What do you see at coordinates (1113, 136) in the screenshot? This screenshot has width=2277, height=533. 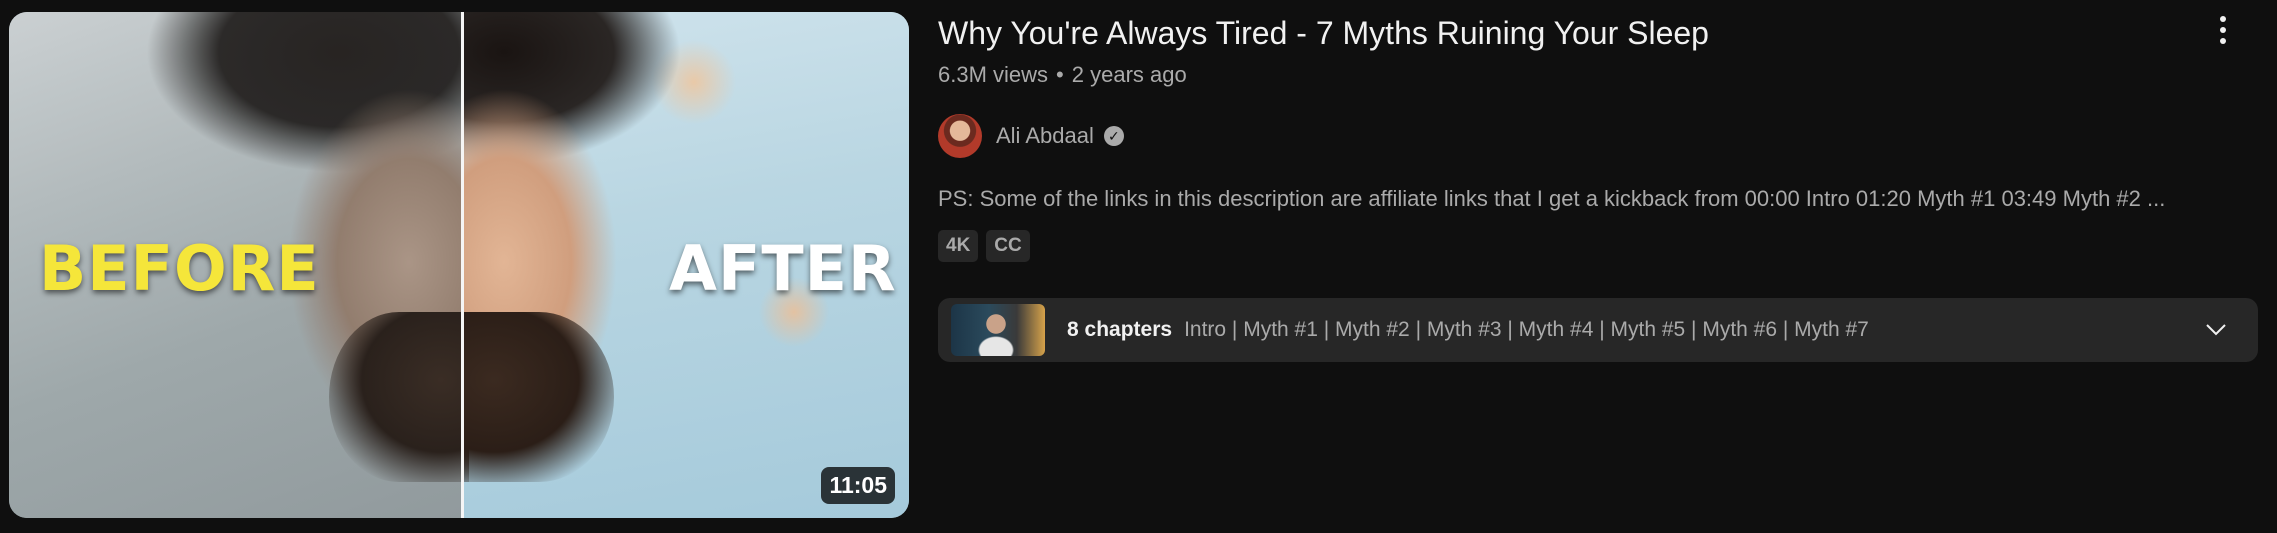 I see `verified-check-icon: ✓` at bounding box center [1113, 136].